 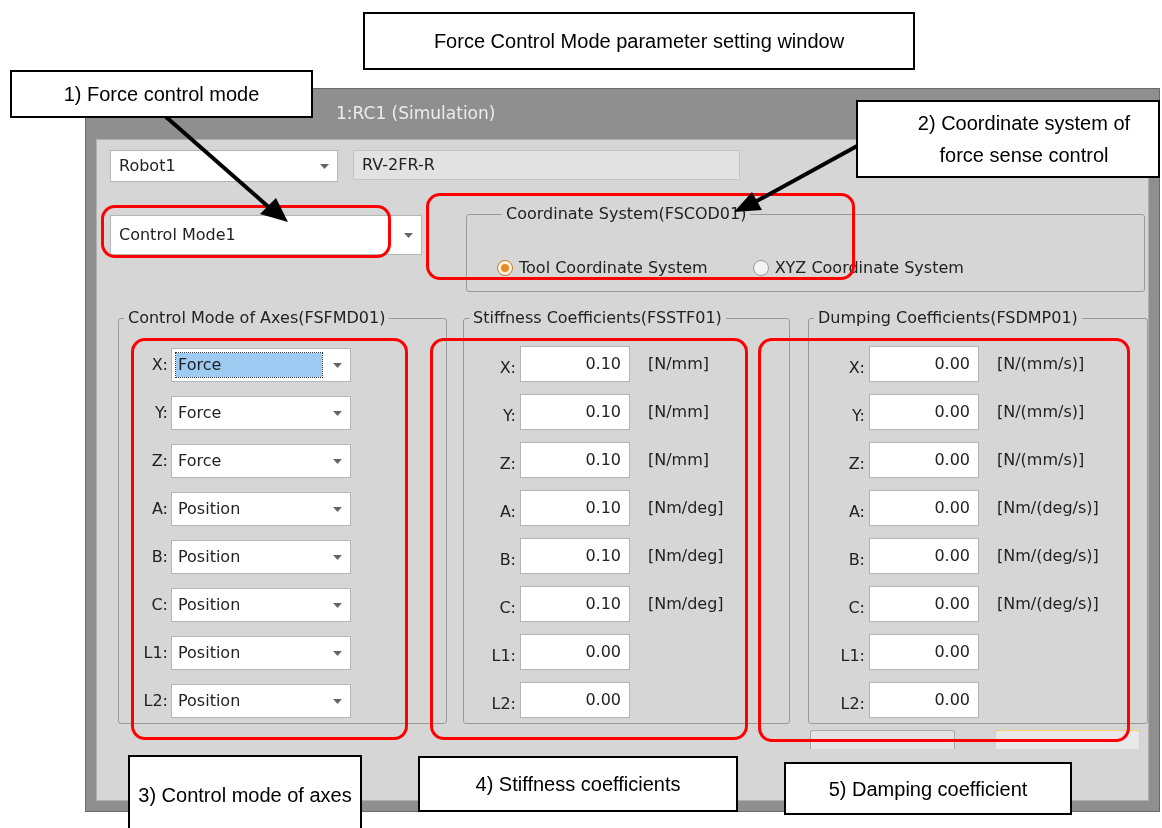 I want to click on control-mode-dropdown: Control Mode1, so click(x=266, y=235).